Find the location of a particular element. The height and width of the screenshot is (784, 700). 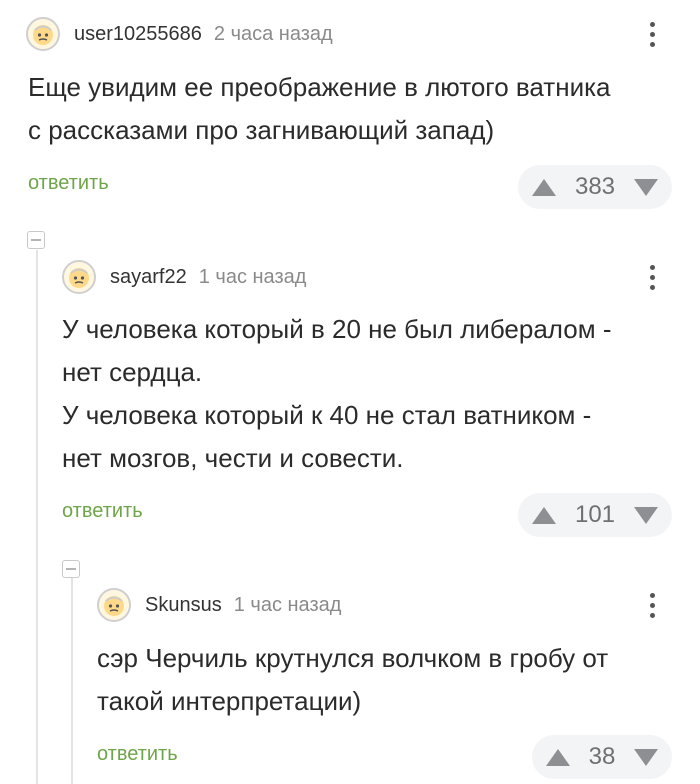

rating-count: 101 is located at coordinates (595, 514).